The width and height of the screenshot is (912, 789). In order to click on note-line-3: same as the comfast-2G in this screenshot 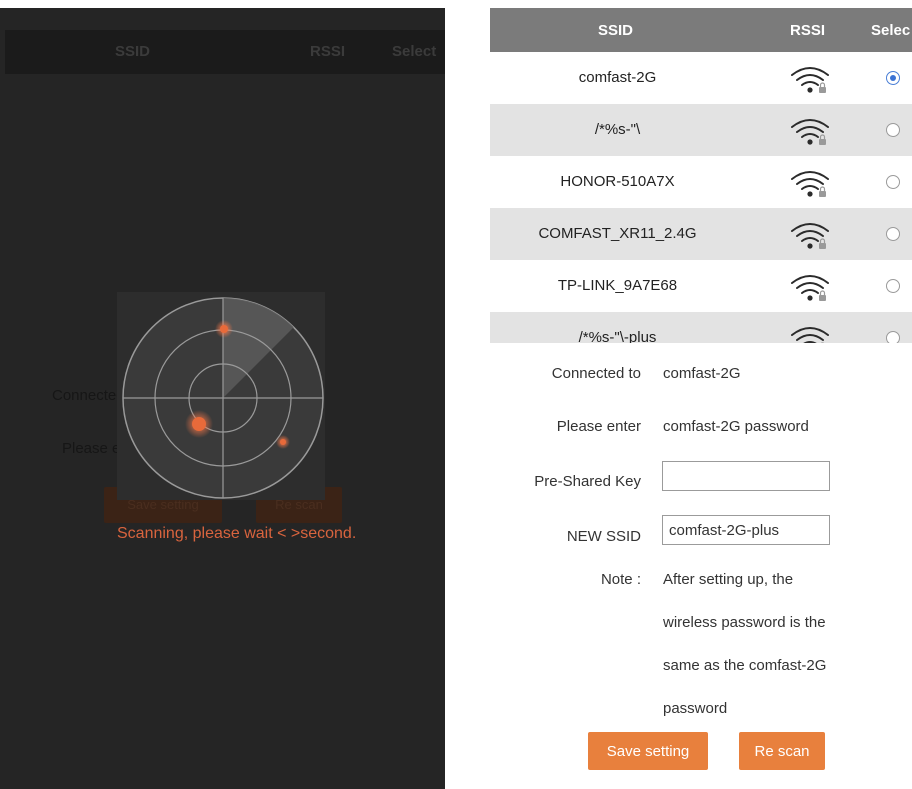, I will do `click(745, 665)`.